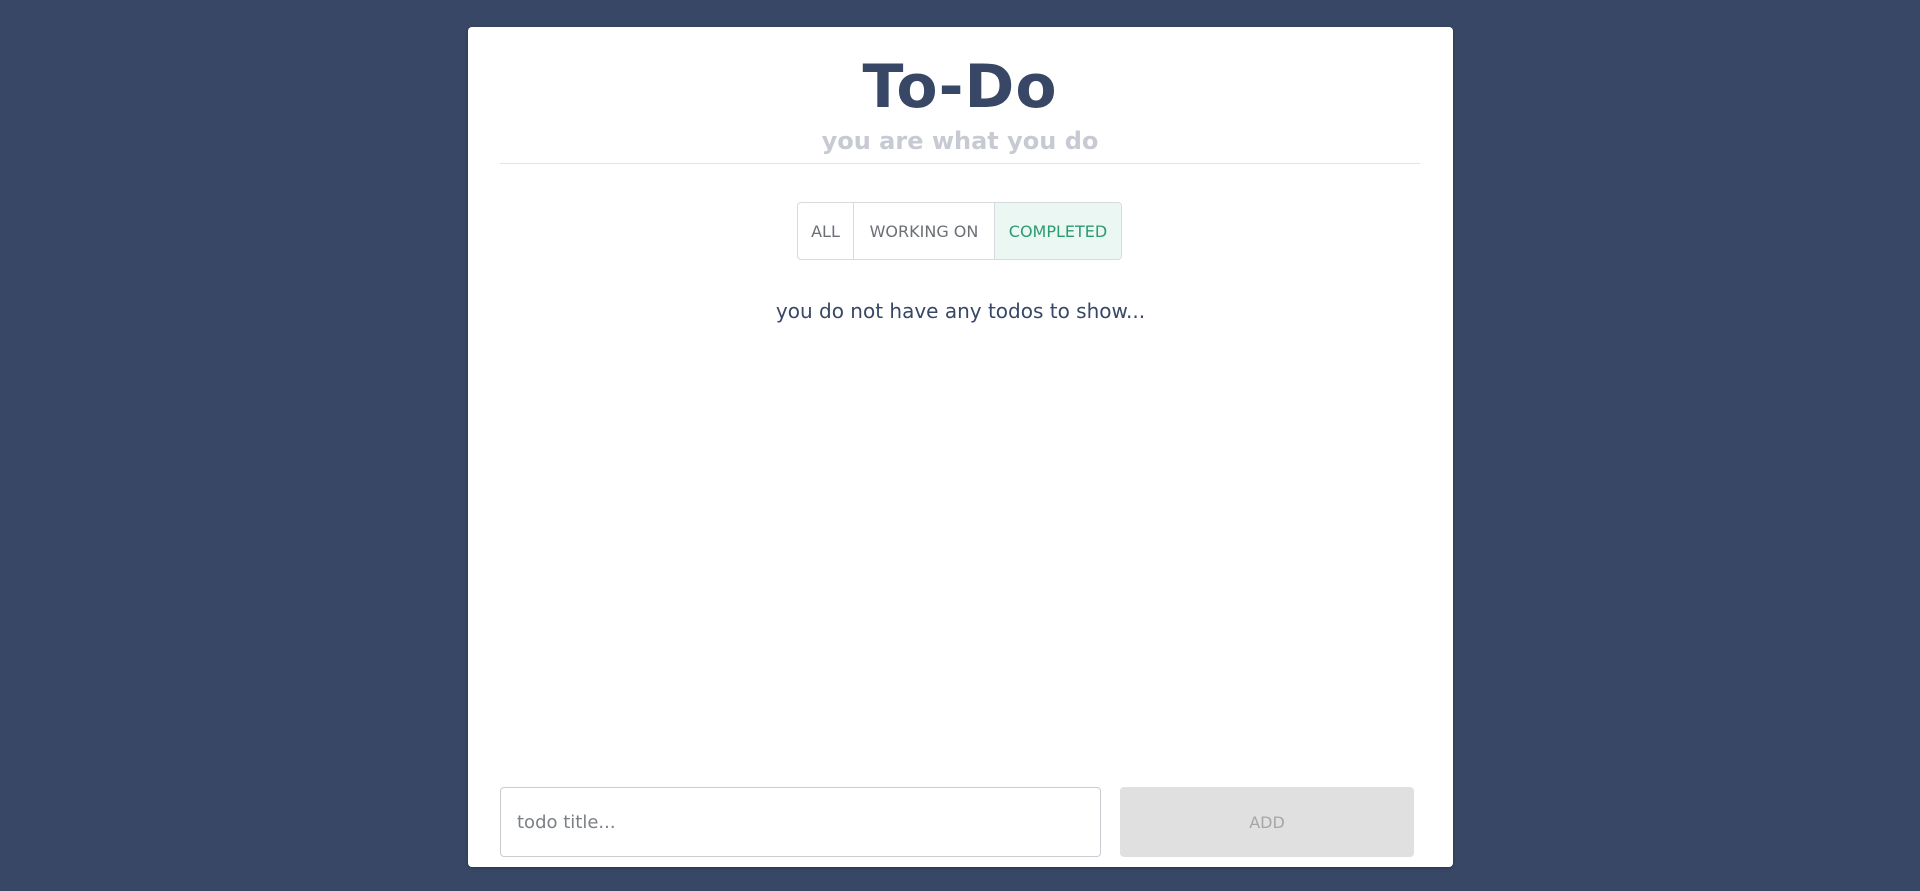  What do you see at coordinates (1058, 231) in the screenshot?
I see `tab-completed: COMPLETED` at bounding box center [1058, 231].